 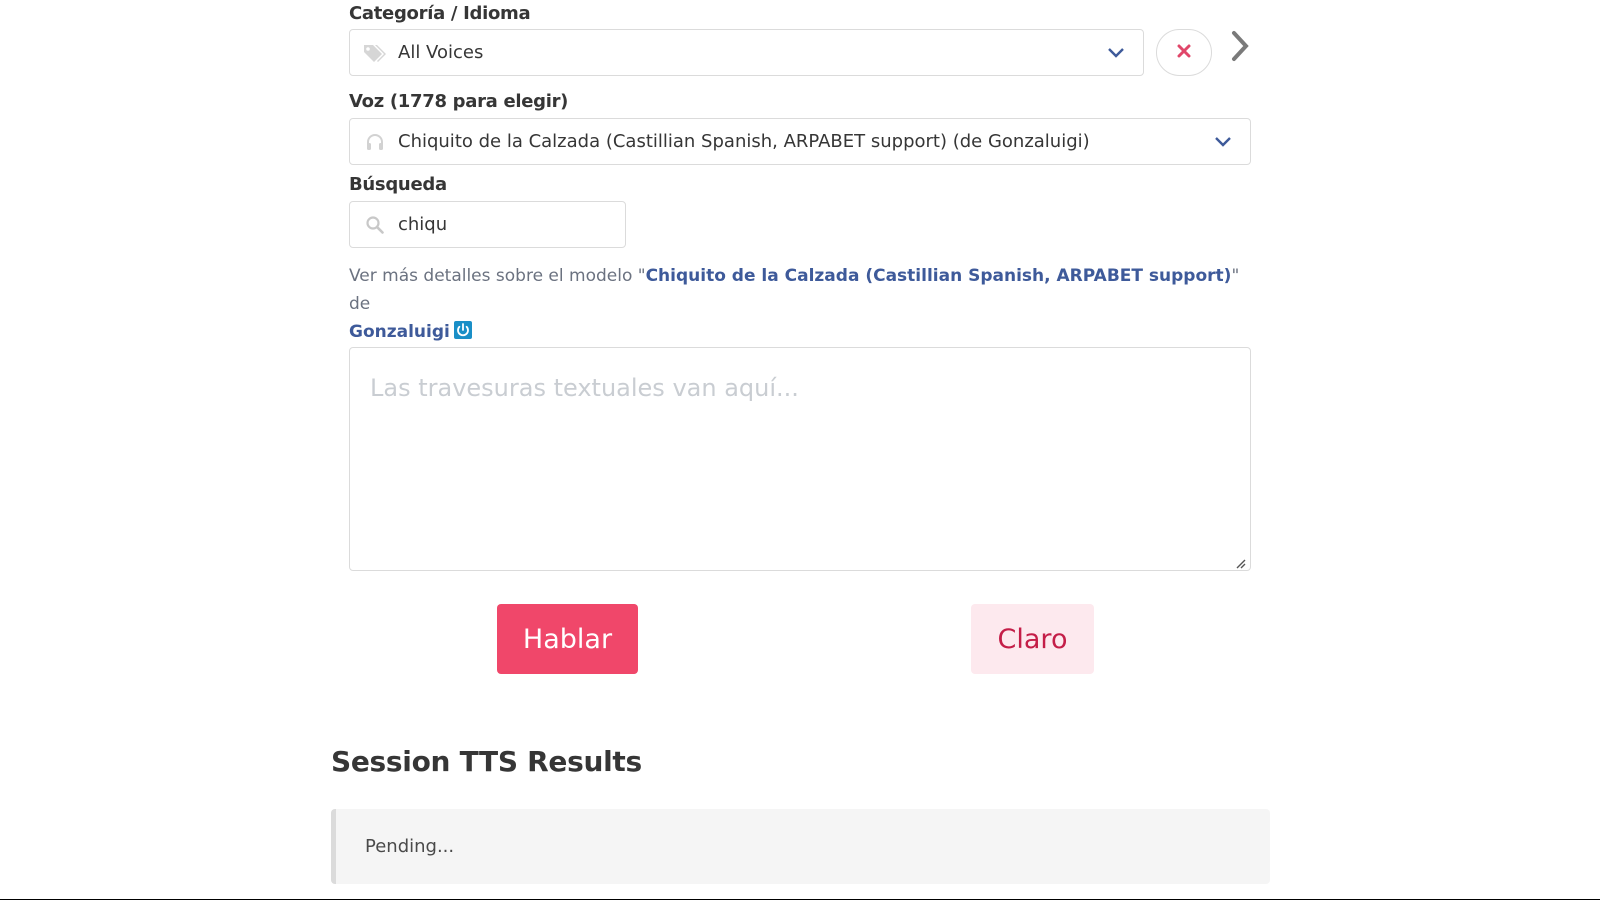 I want to click on tags-icon, so click(x=375, y=53).